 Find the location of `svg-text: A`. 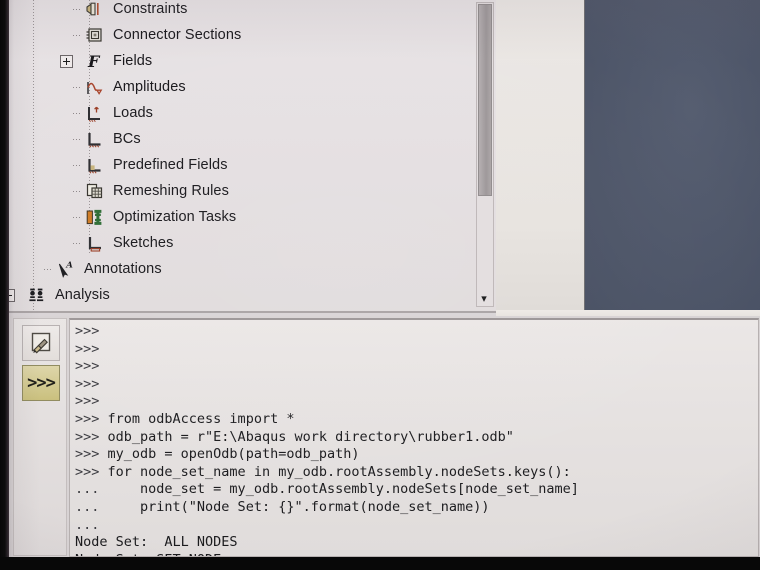

svg-text: A is located at coordinates (69, 265).